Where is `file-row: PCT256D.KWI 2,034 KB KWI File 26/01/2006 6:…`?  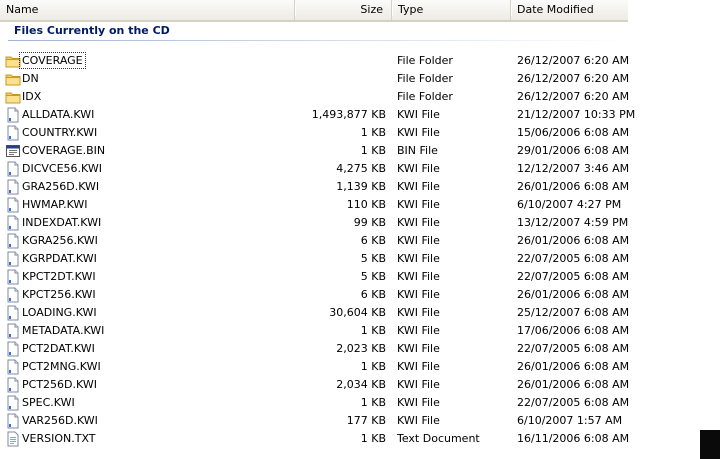 file-row: PCT256D.KWI 2,034 KB KWI File 26/01/2006 6:… is located at coordinates (315, 385).